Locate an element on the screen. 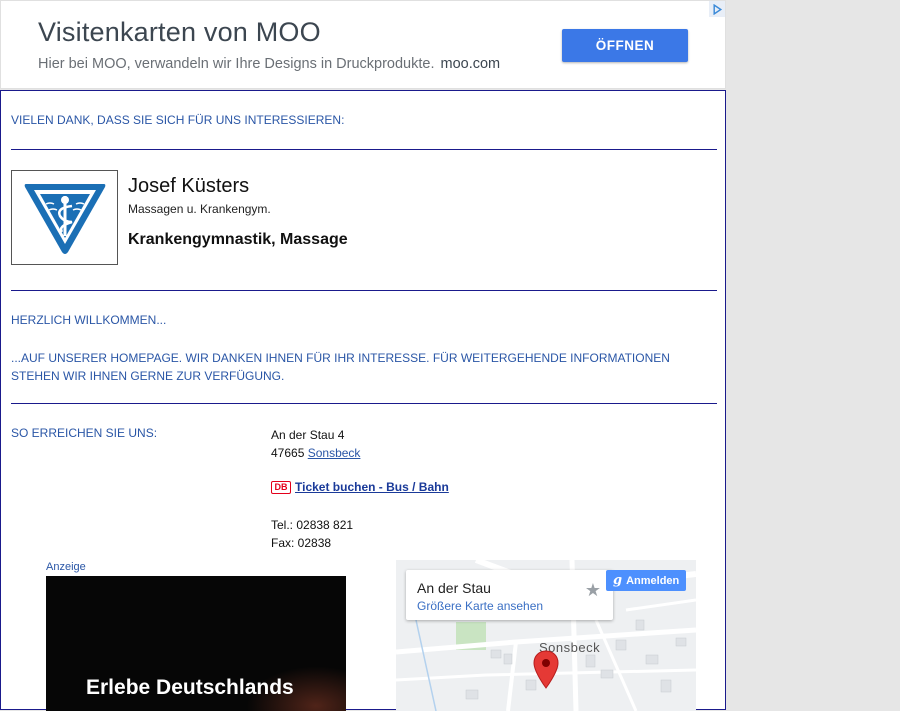  business-category: Krankengymnastik, Massage is located at coordinates (238, 239).